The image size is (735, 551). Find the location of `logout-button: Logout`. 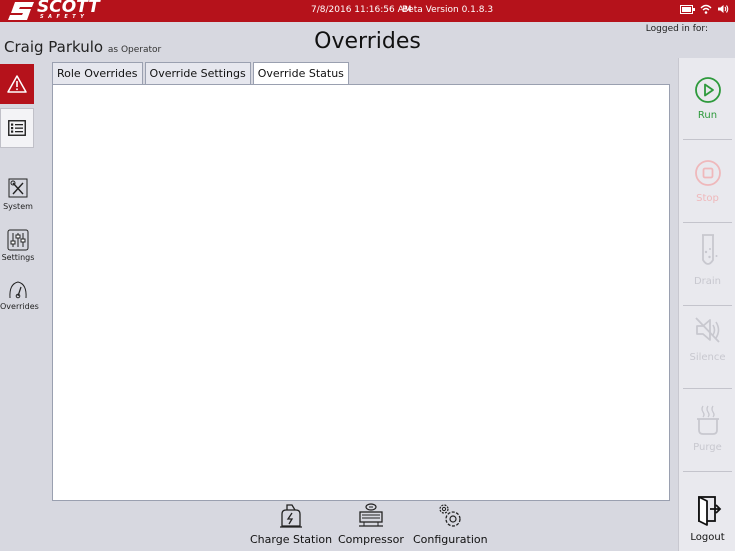

logout-button: Logout is located at coordinates (707, 518).